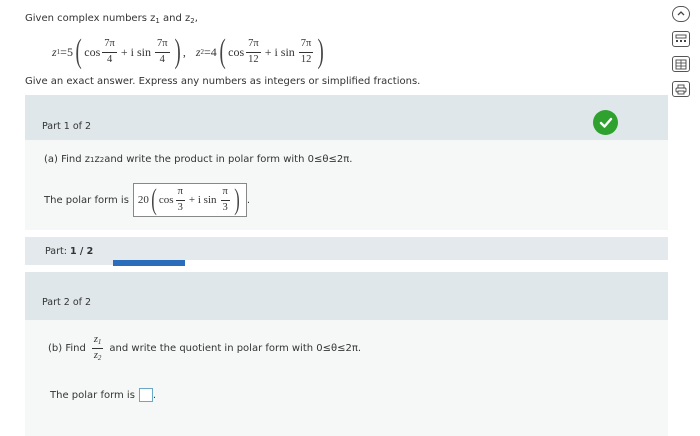 This screenshot has height=436, width=700. What do you see at coordinates (210, 51) in the screenshot?
I see `z2-coefficient: =4` at bounding box center [210, 51].